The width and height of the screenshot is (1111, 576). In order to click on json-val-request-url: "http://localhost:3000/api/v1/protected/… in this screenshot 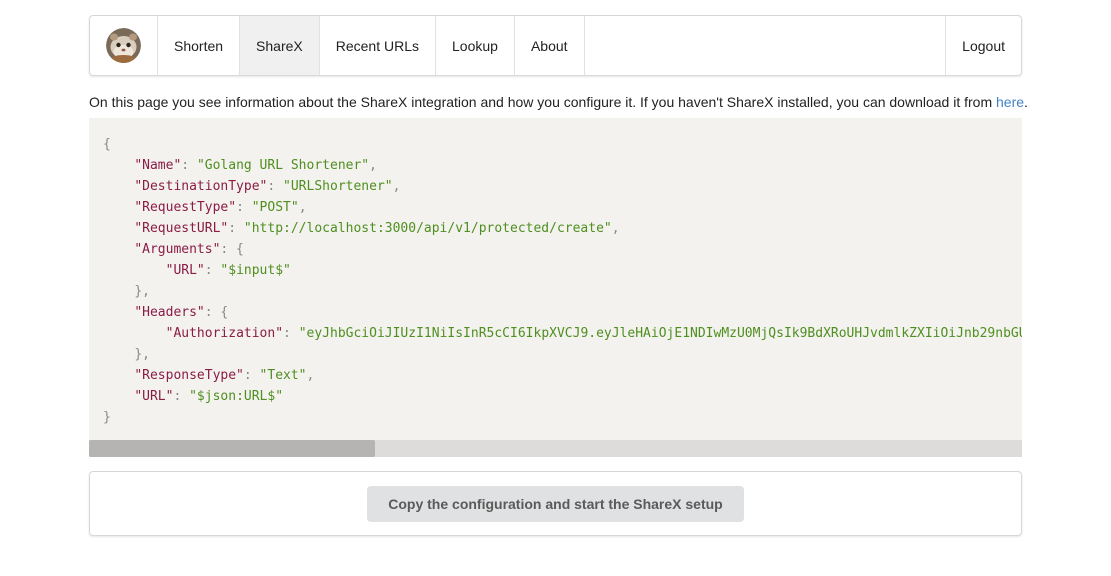, I will do `click(427, 228)`.